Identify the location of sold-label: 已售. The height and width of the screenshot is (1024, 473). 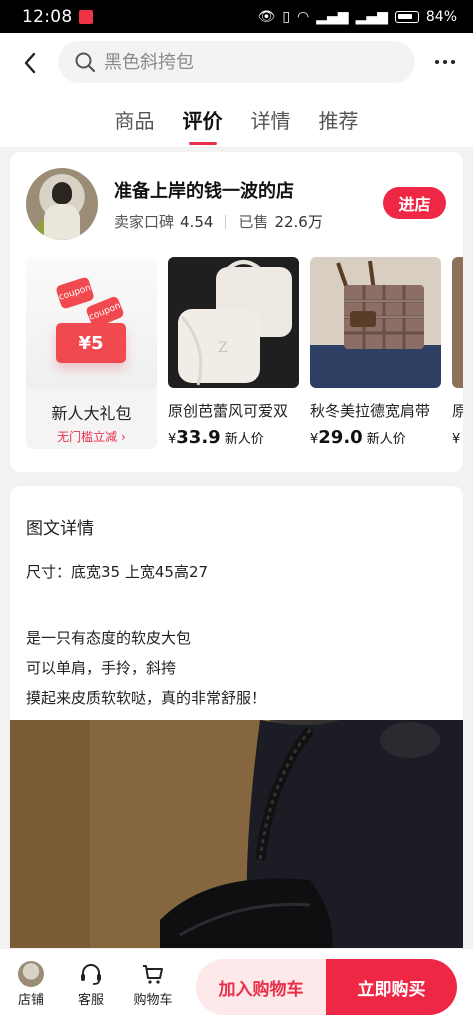
(253, 222).